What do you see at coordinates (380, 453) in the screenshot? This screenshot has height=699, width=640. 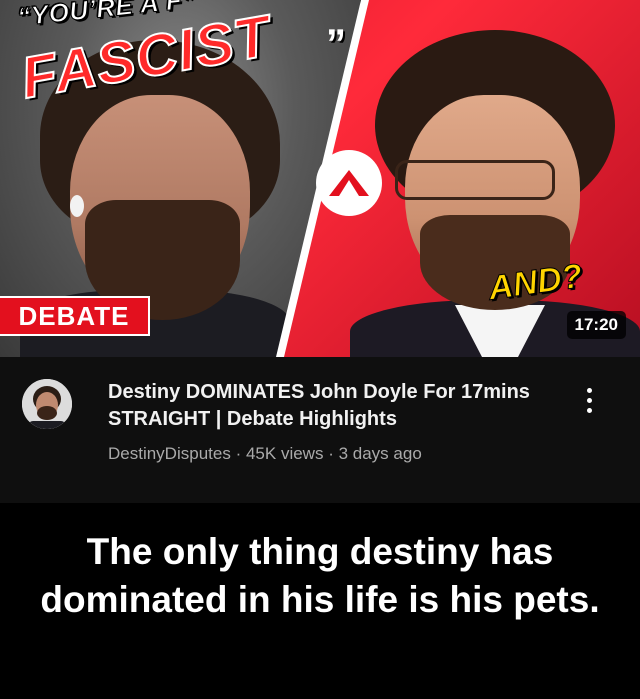 I see `upload-age: 3 days ago` at bounding box center [380, 453].